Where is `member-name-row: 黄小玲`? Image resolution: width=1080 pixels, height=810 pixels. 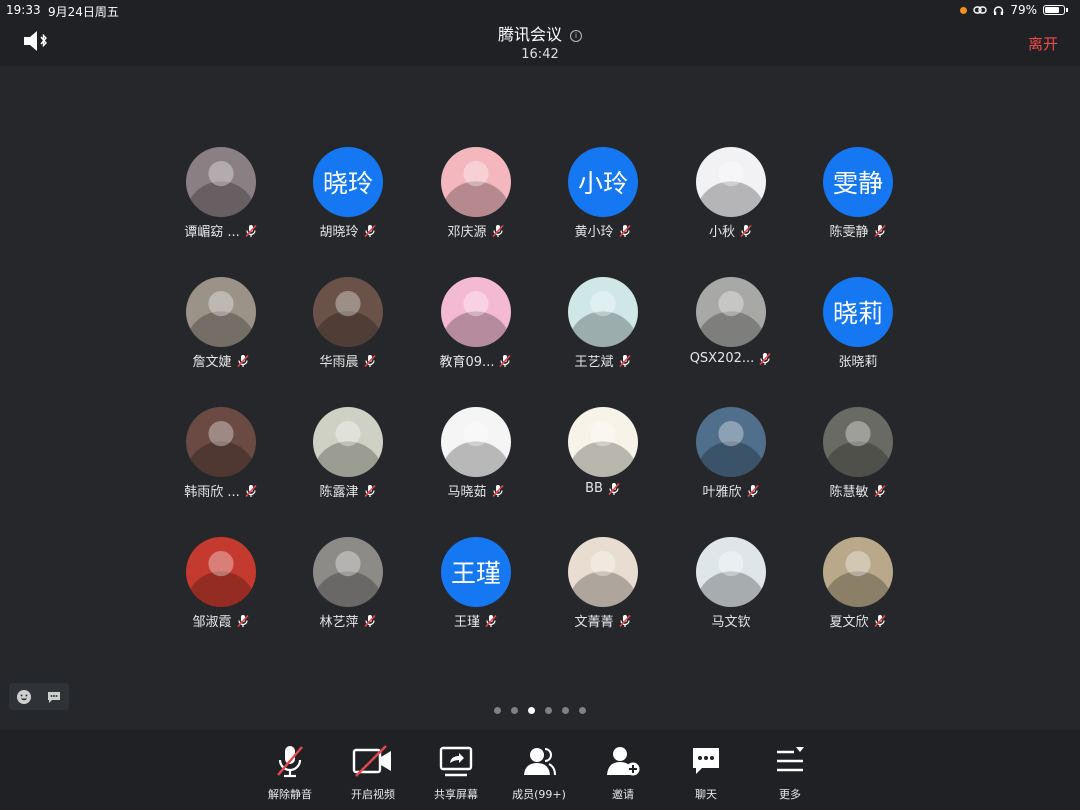 member-name-row: 黄小玲 is located at coordinates (603, 230).